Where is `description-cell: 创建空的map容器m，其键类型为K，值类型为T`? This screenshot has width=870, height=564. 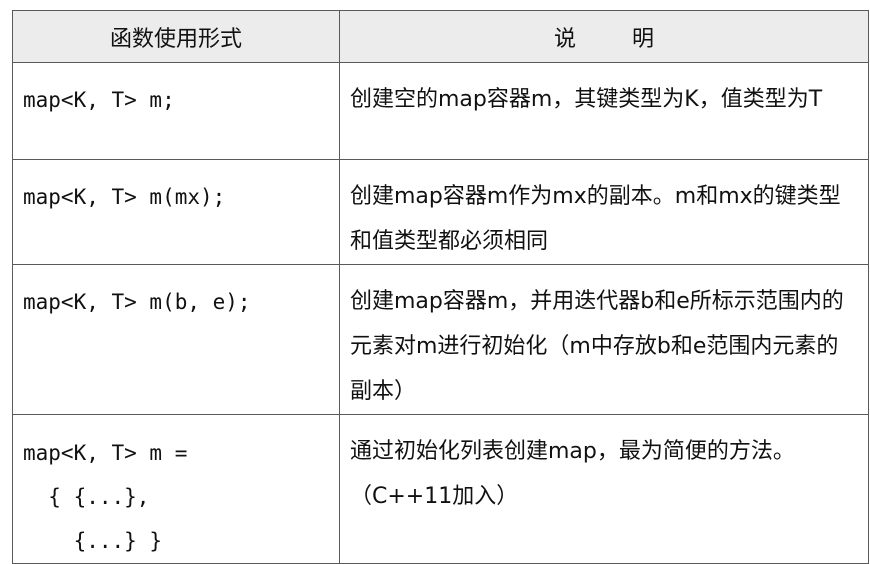 description-cell: 创建空的map容器m，其键类型为K，值类型为T is located at coordinates (604, 111).